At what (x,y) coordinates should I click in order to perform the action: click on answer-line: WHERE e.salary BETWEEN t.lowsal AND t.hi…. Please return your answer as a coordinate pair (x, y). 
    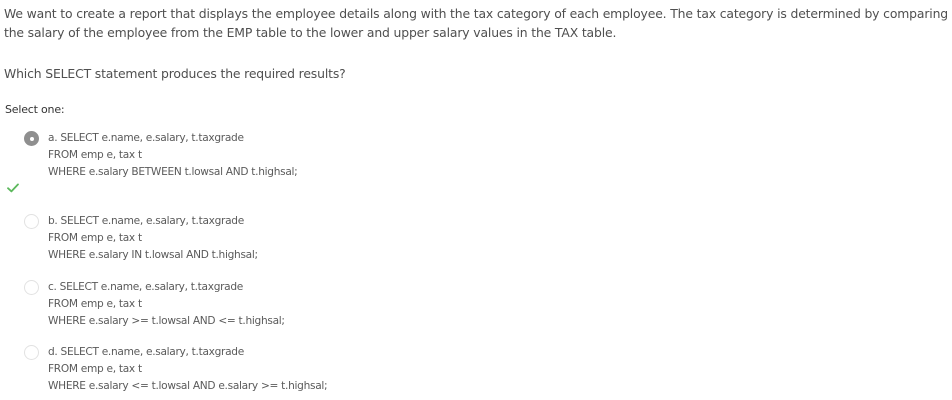
    Looking at the image, I should click on (173, 172).